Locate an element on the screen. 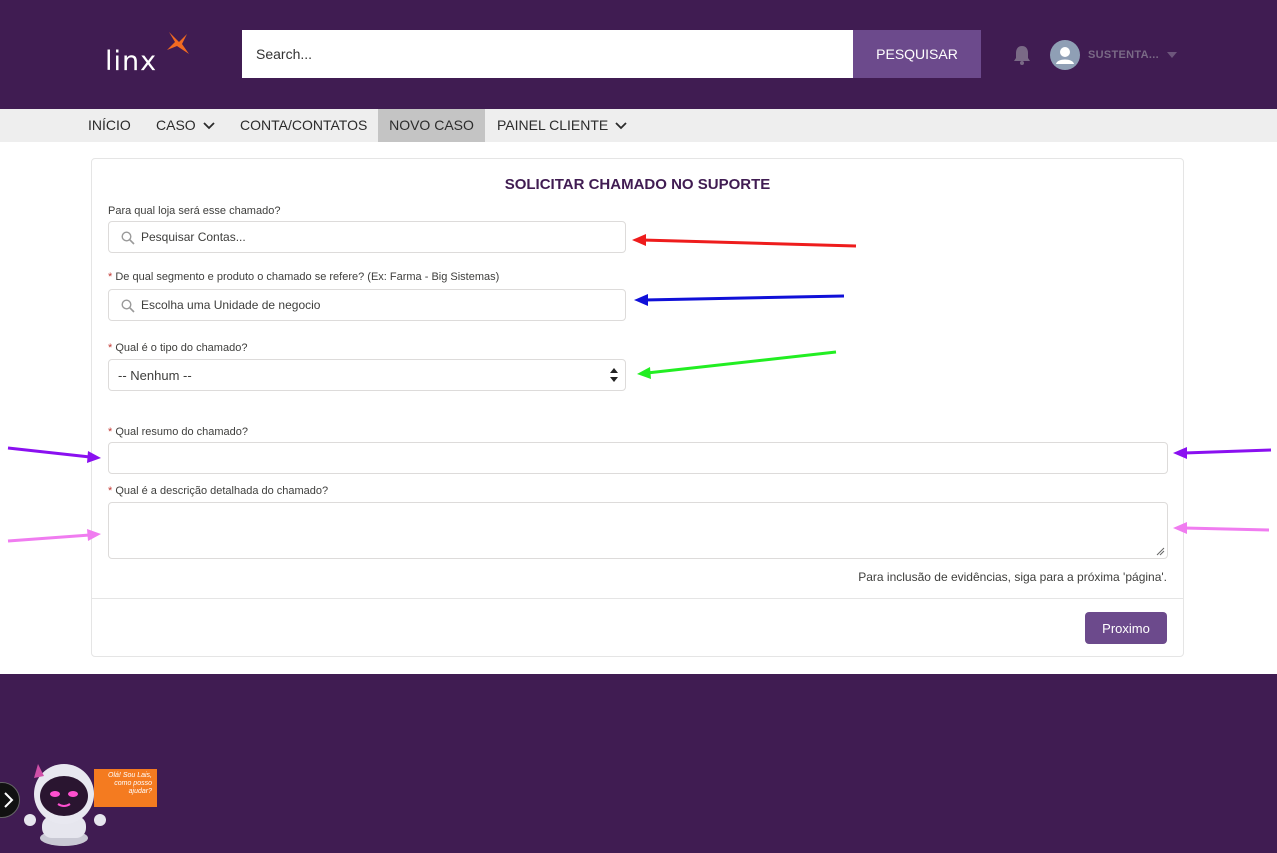 The image size is (1277, 853). search-input is located at coordinates (547, 54).